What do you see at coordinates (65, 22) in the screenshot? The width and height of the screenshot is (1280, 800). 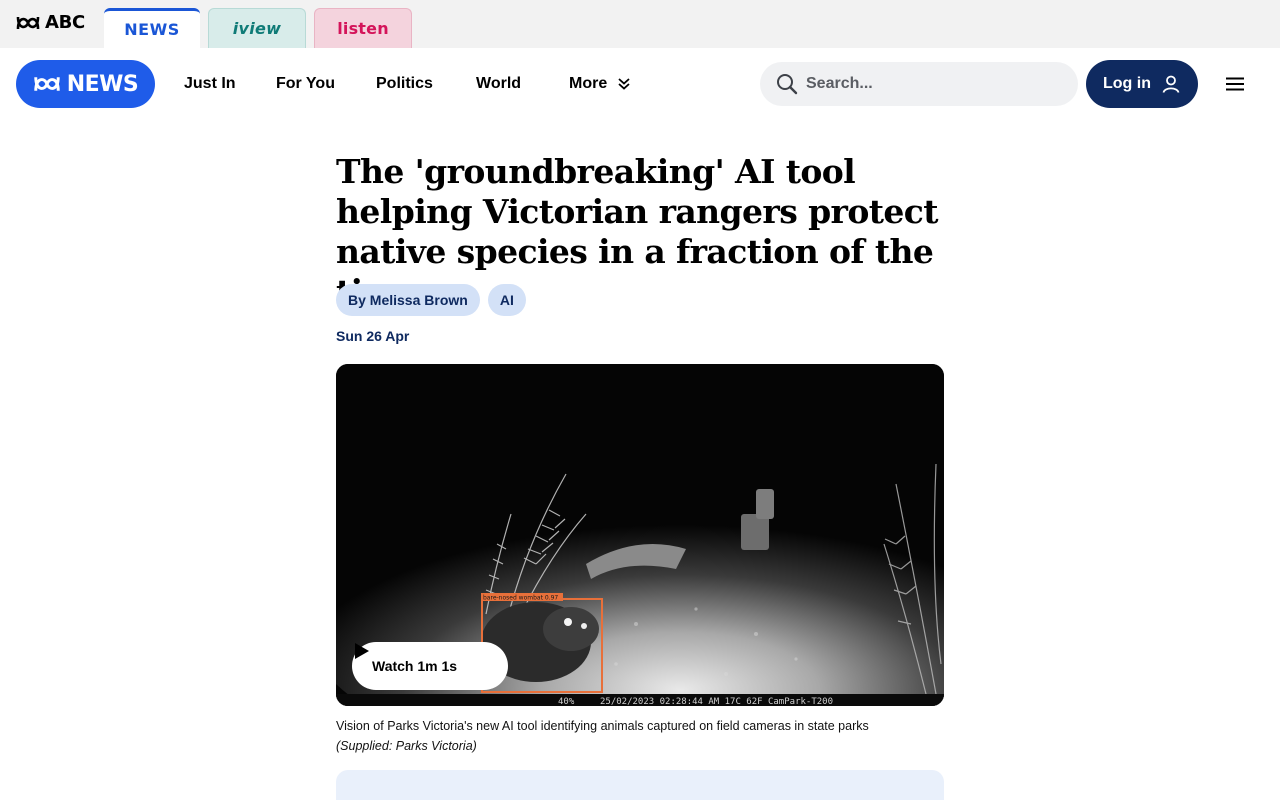 I see `abc-logo-text: ABC` at bounding box center [65, 22].